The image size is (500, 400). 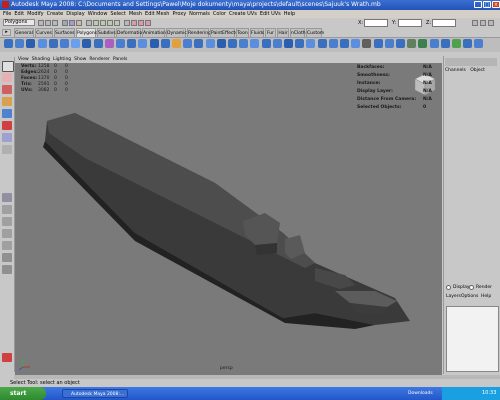 What do you see at coordinates (219, 14) in the screenshot?
I see `menu-item: Color` at bounding box center [219, 14].